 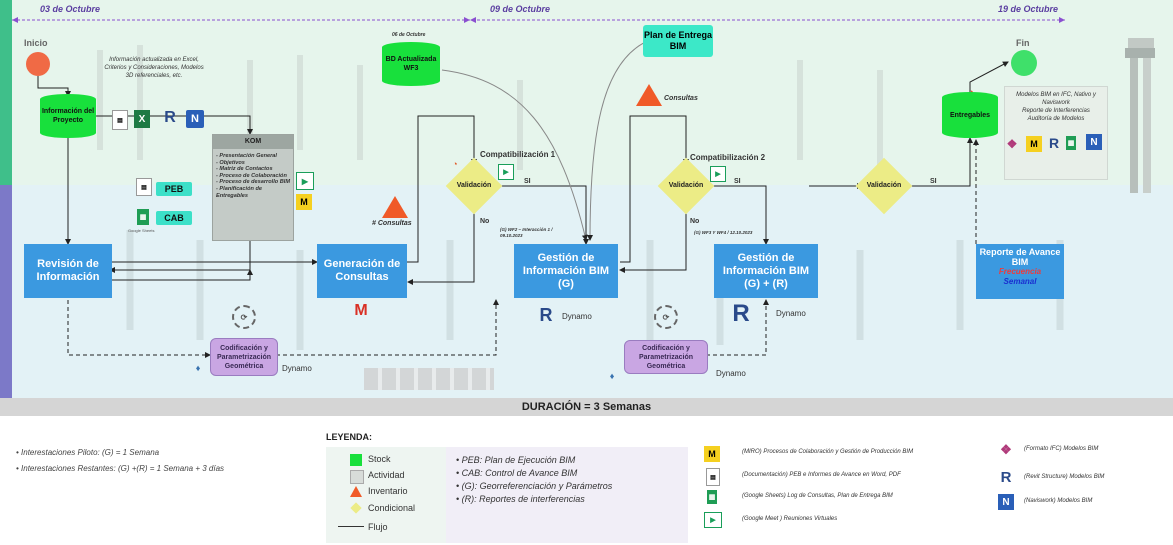 I want to click on doc-icon-peb: ▤, so click(x=144, y=187).